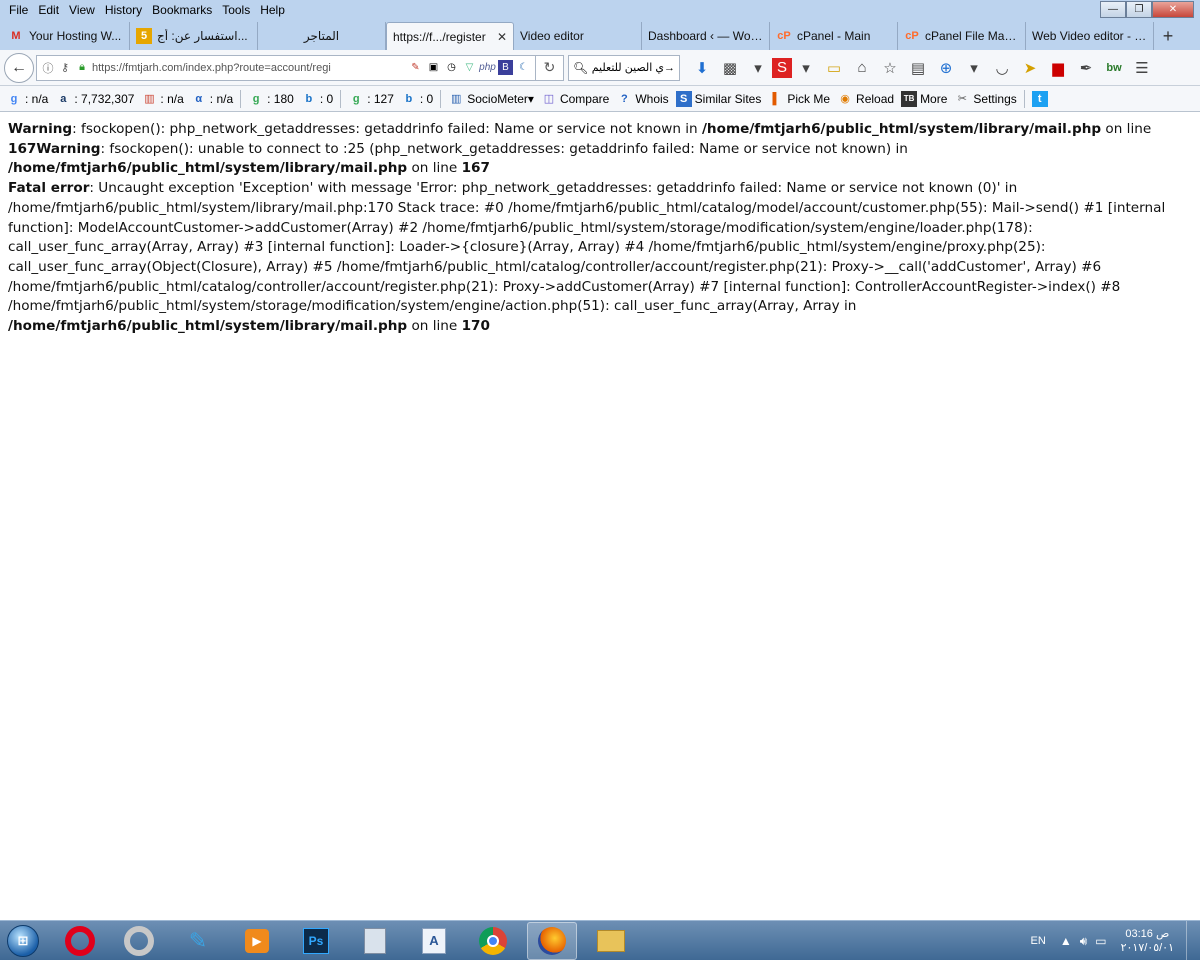 This screenshot has height=960, width=1200. I want to click on bookmark-star-icon: ☆, so click(890, 68).